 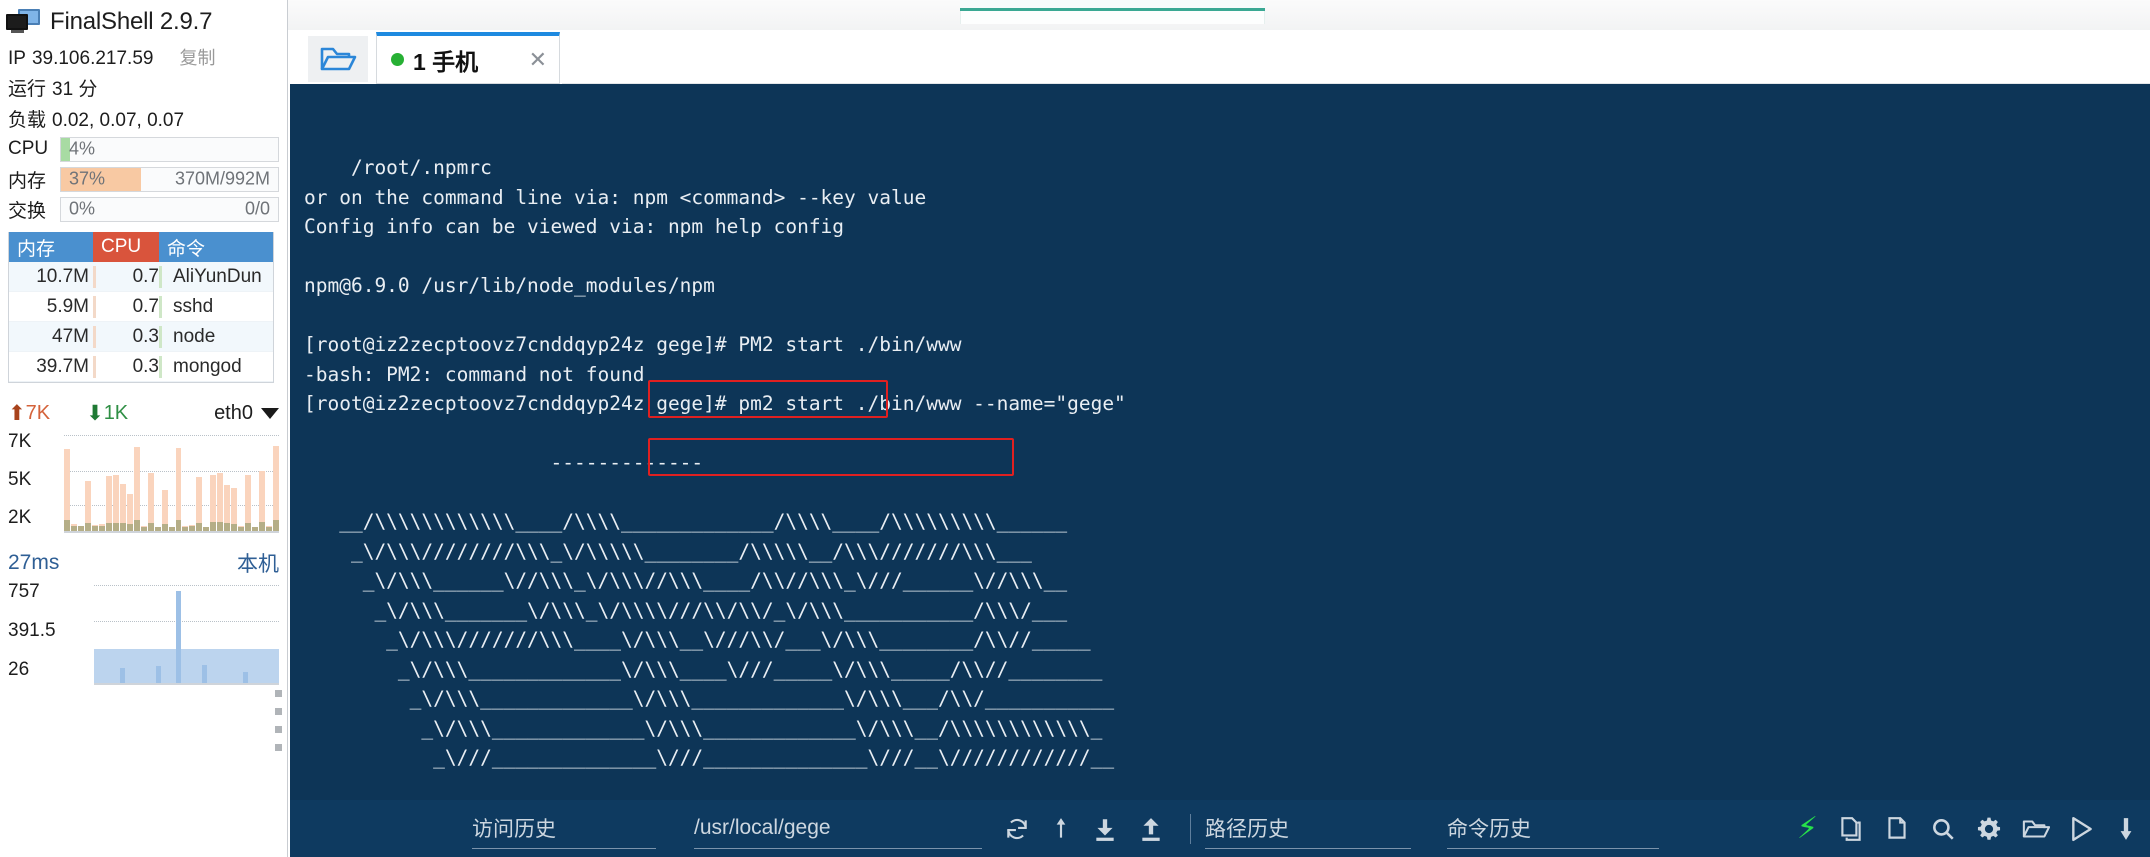 I want to click on load-row: 负载 0.02, 0.07, 0.07, so click(x=143, y=118).